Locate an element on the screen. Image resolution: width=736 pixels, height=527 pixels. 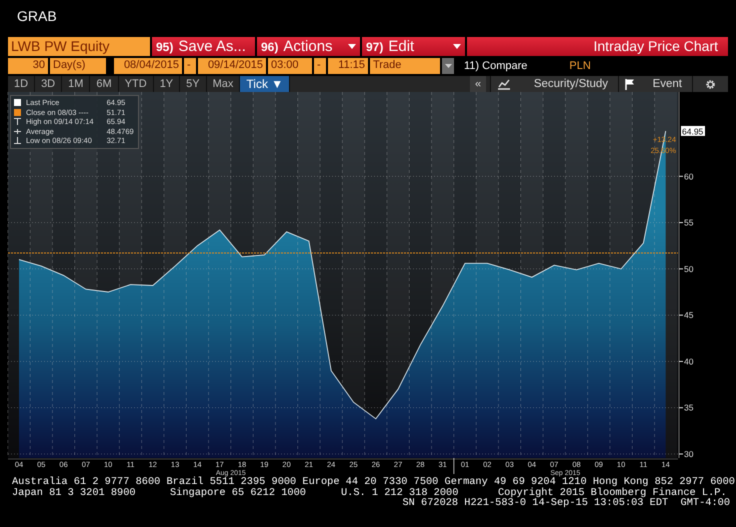
y-tick-label: 50 is located at coordinates (689, 269).